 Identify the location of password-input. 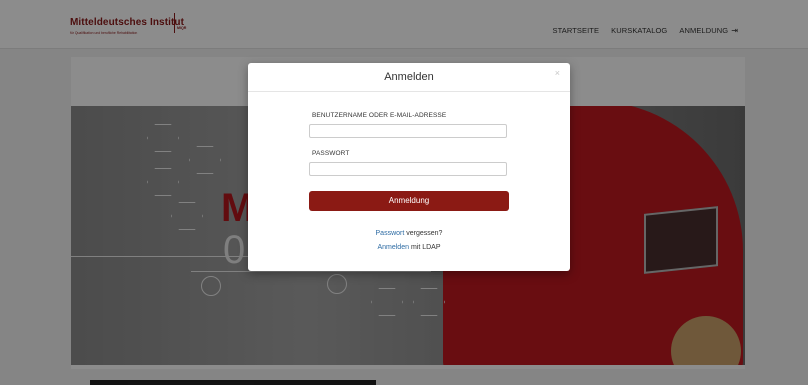
(408, 169).